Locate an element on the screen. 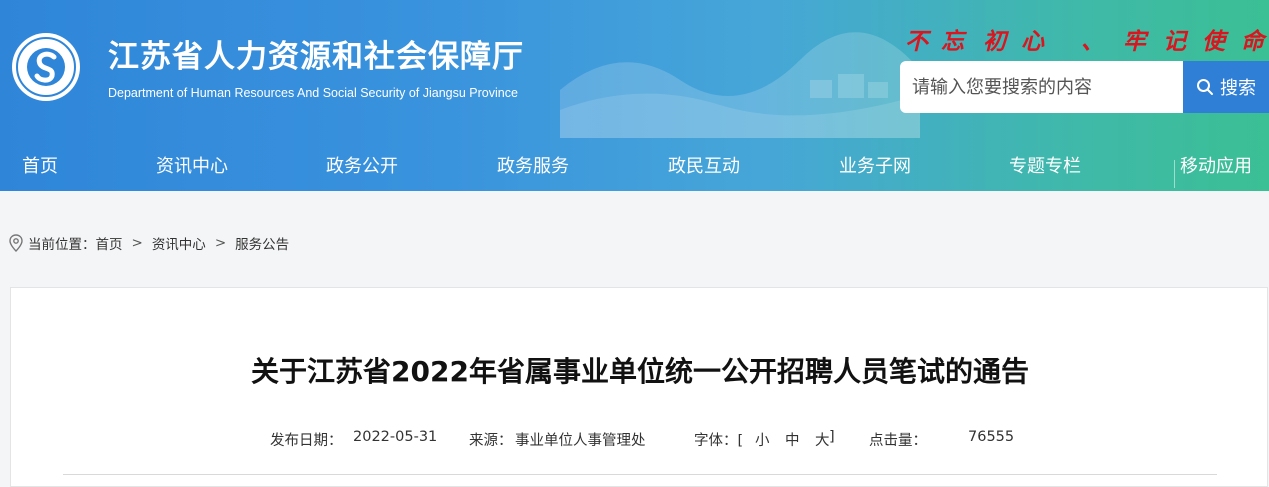 Image resolution: width=1269 pixels, height=487 pixels. nav-item-gov-service: 政务服务 is located at coordinates (533, 165).